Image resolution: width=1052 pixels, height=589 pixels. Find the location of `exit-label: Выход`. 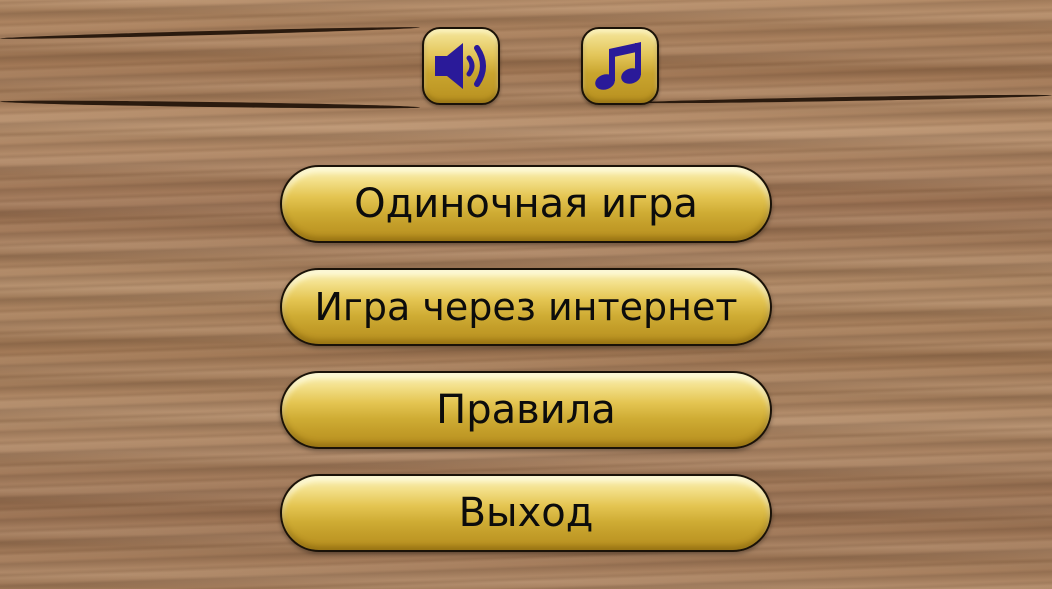

exit-label: Выход is located at coordinates (526, 513).